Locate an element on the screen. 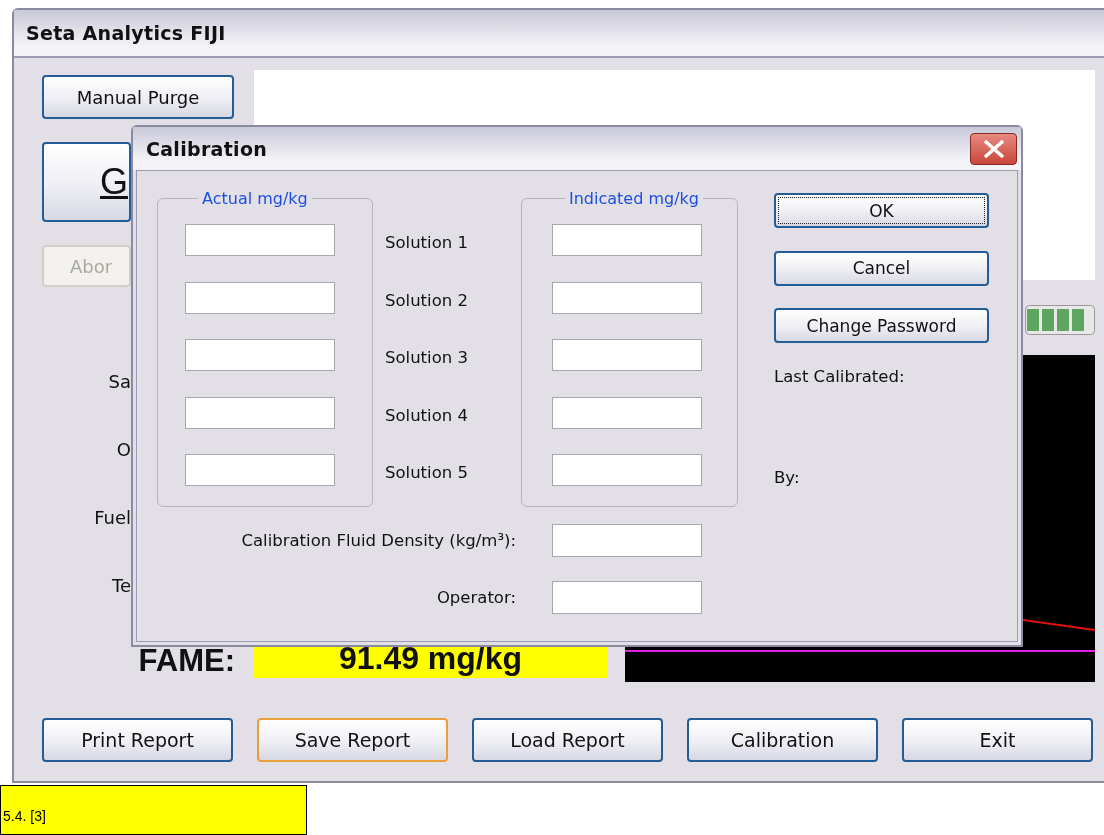 The image size is (1104, 835). parameter-label: Sa is located at coordinates (119, 382).